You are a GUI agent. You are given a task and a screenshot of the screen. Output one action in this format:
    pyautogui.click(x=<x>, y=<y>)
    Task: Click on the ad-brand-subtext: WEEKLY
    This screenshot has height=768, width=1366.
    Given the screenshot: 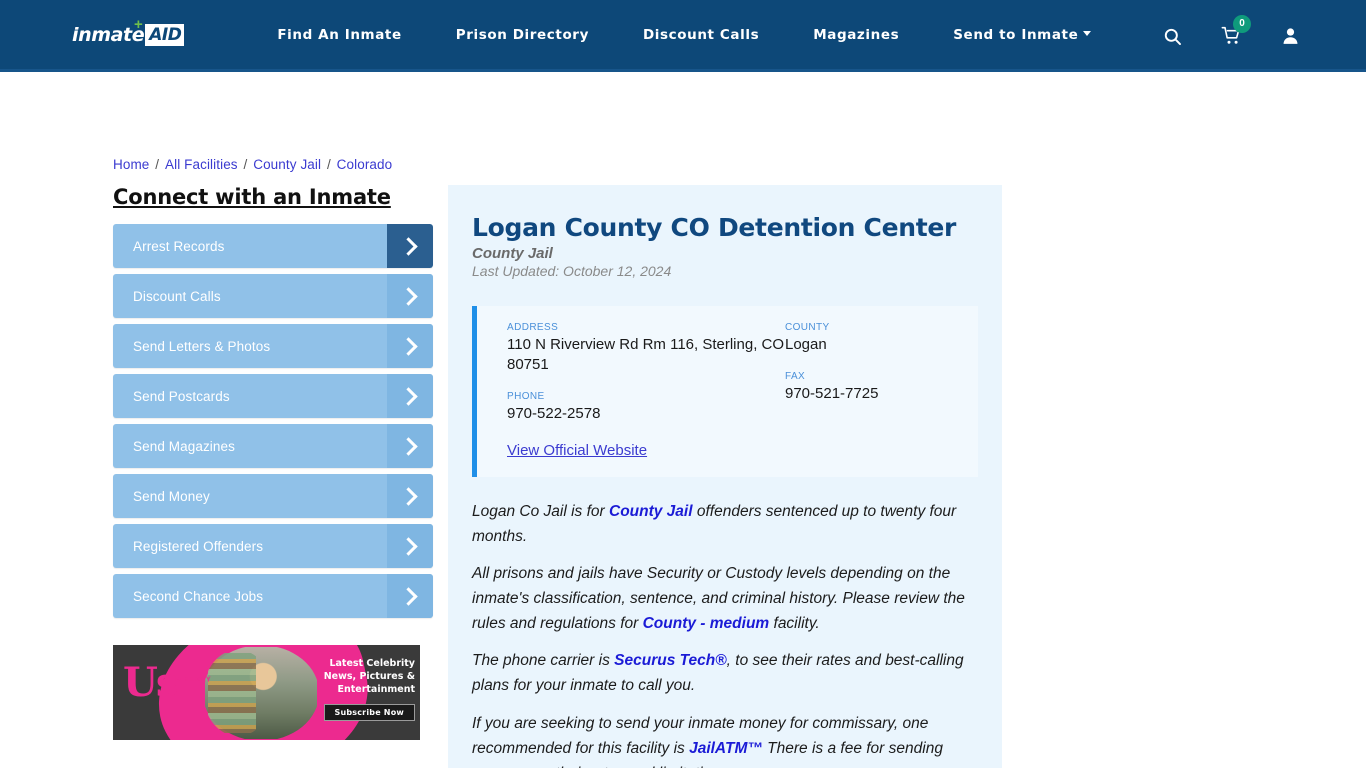 What is the action you would take?
    pyautogui.click(x=194, y=680)
    